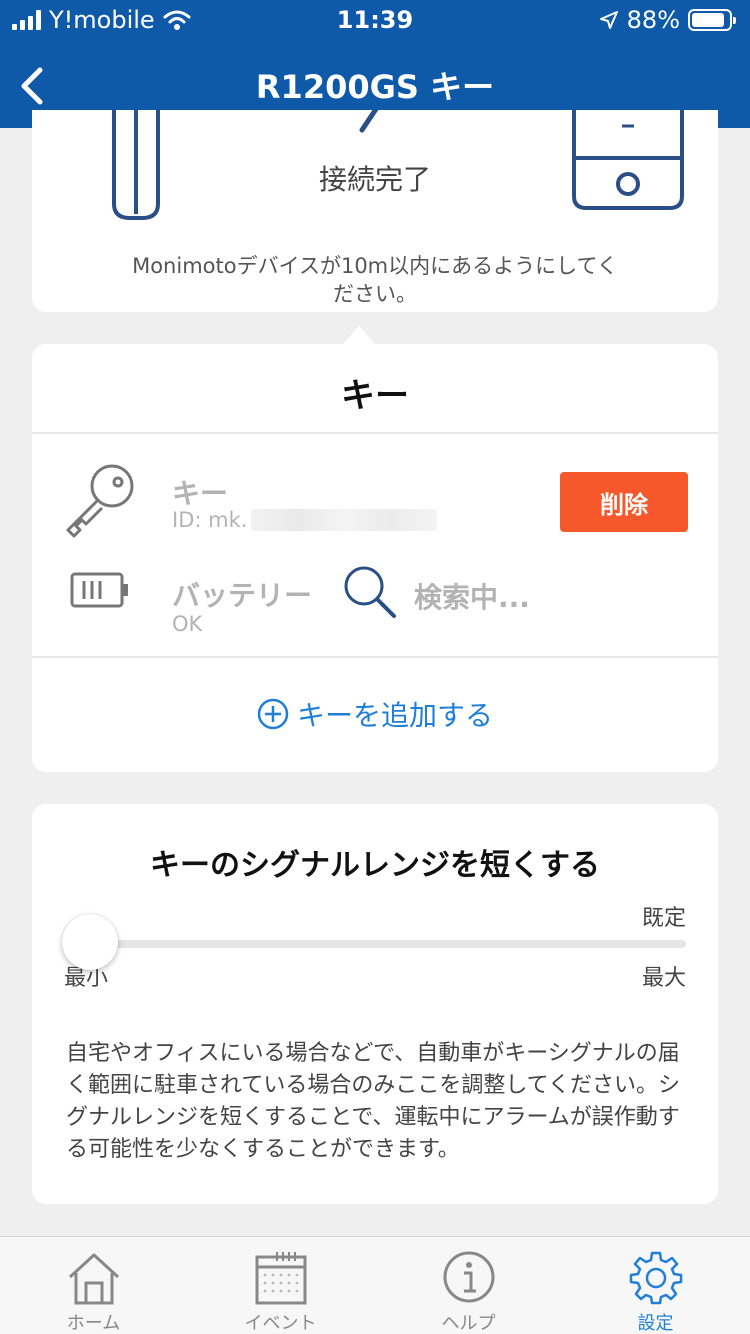  Describe the element at coordinates (663, 918) in the screenshot. I see `default-label: 既定` at that location.